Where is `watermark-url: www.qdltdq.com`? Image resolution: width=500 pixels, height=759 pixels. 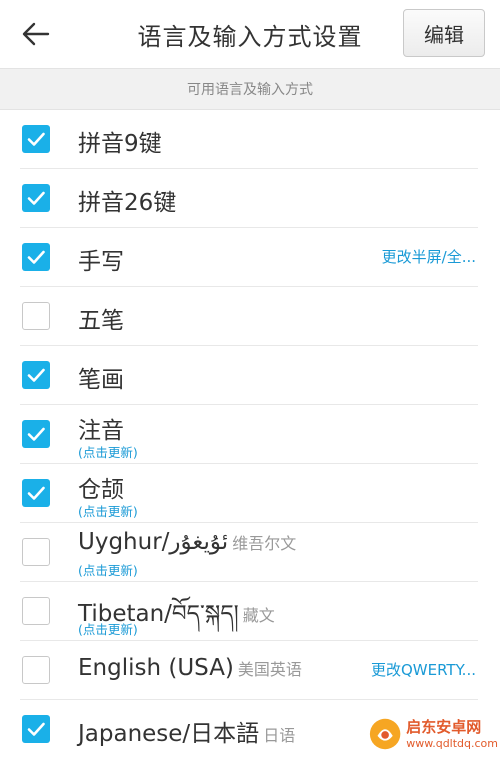 watermark-url: www.qdltdq.com is located at coordinates (452, 743).